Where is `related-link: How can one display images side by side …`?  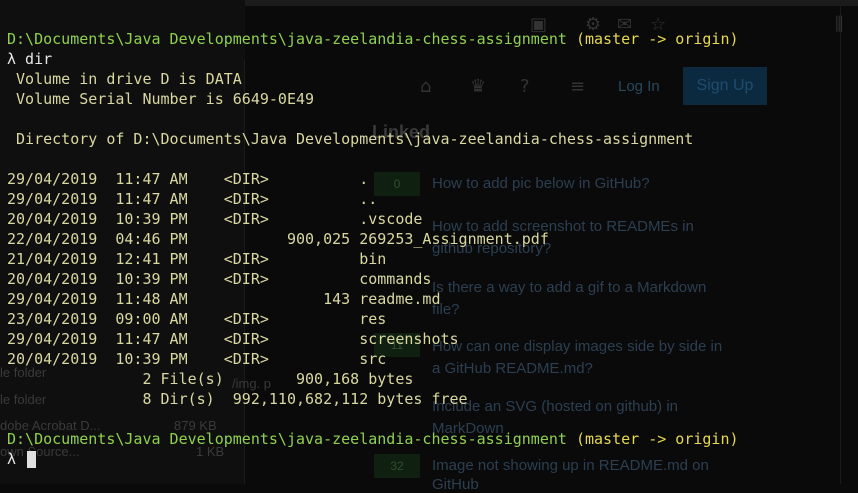 related-link: How can one display images side by side … is located at coordinates (577, 346).